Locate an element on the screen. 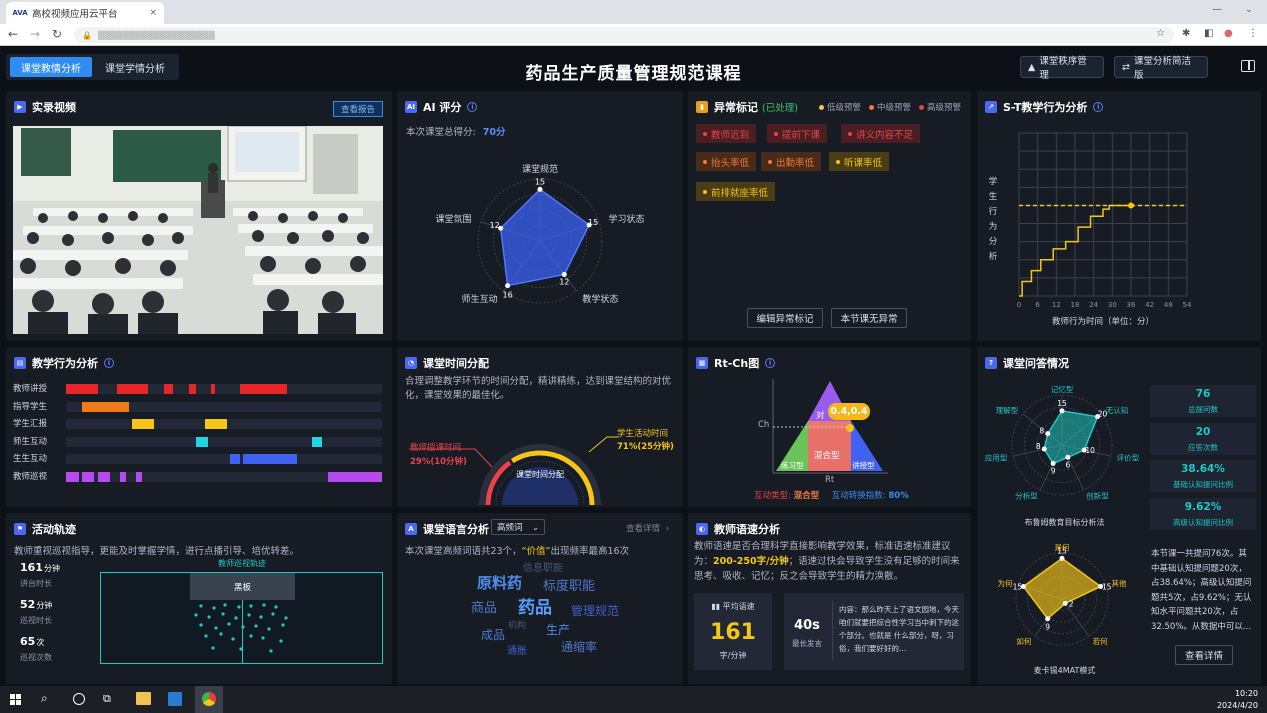 Image resolution: width=1267 pixels, height=713 pixels. minimize-icon: — is located at coordinates (1217, 9).